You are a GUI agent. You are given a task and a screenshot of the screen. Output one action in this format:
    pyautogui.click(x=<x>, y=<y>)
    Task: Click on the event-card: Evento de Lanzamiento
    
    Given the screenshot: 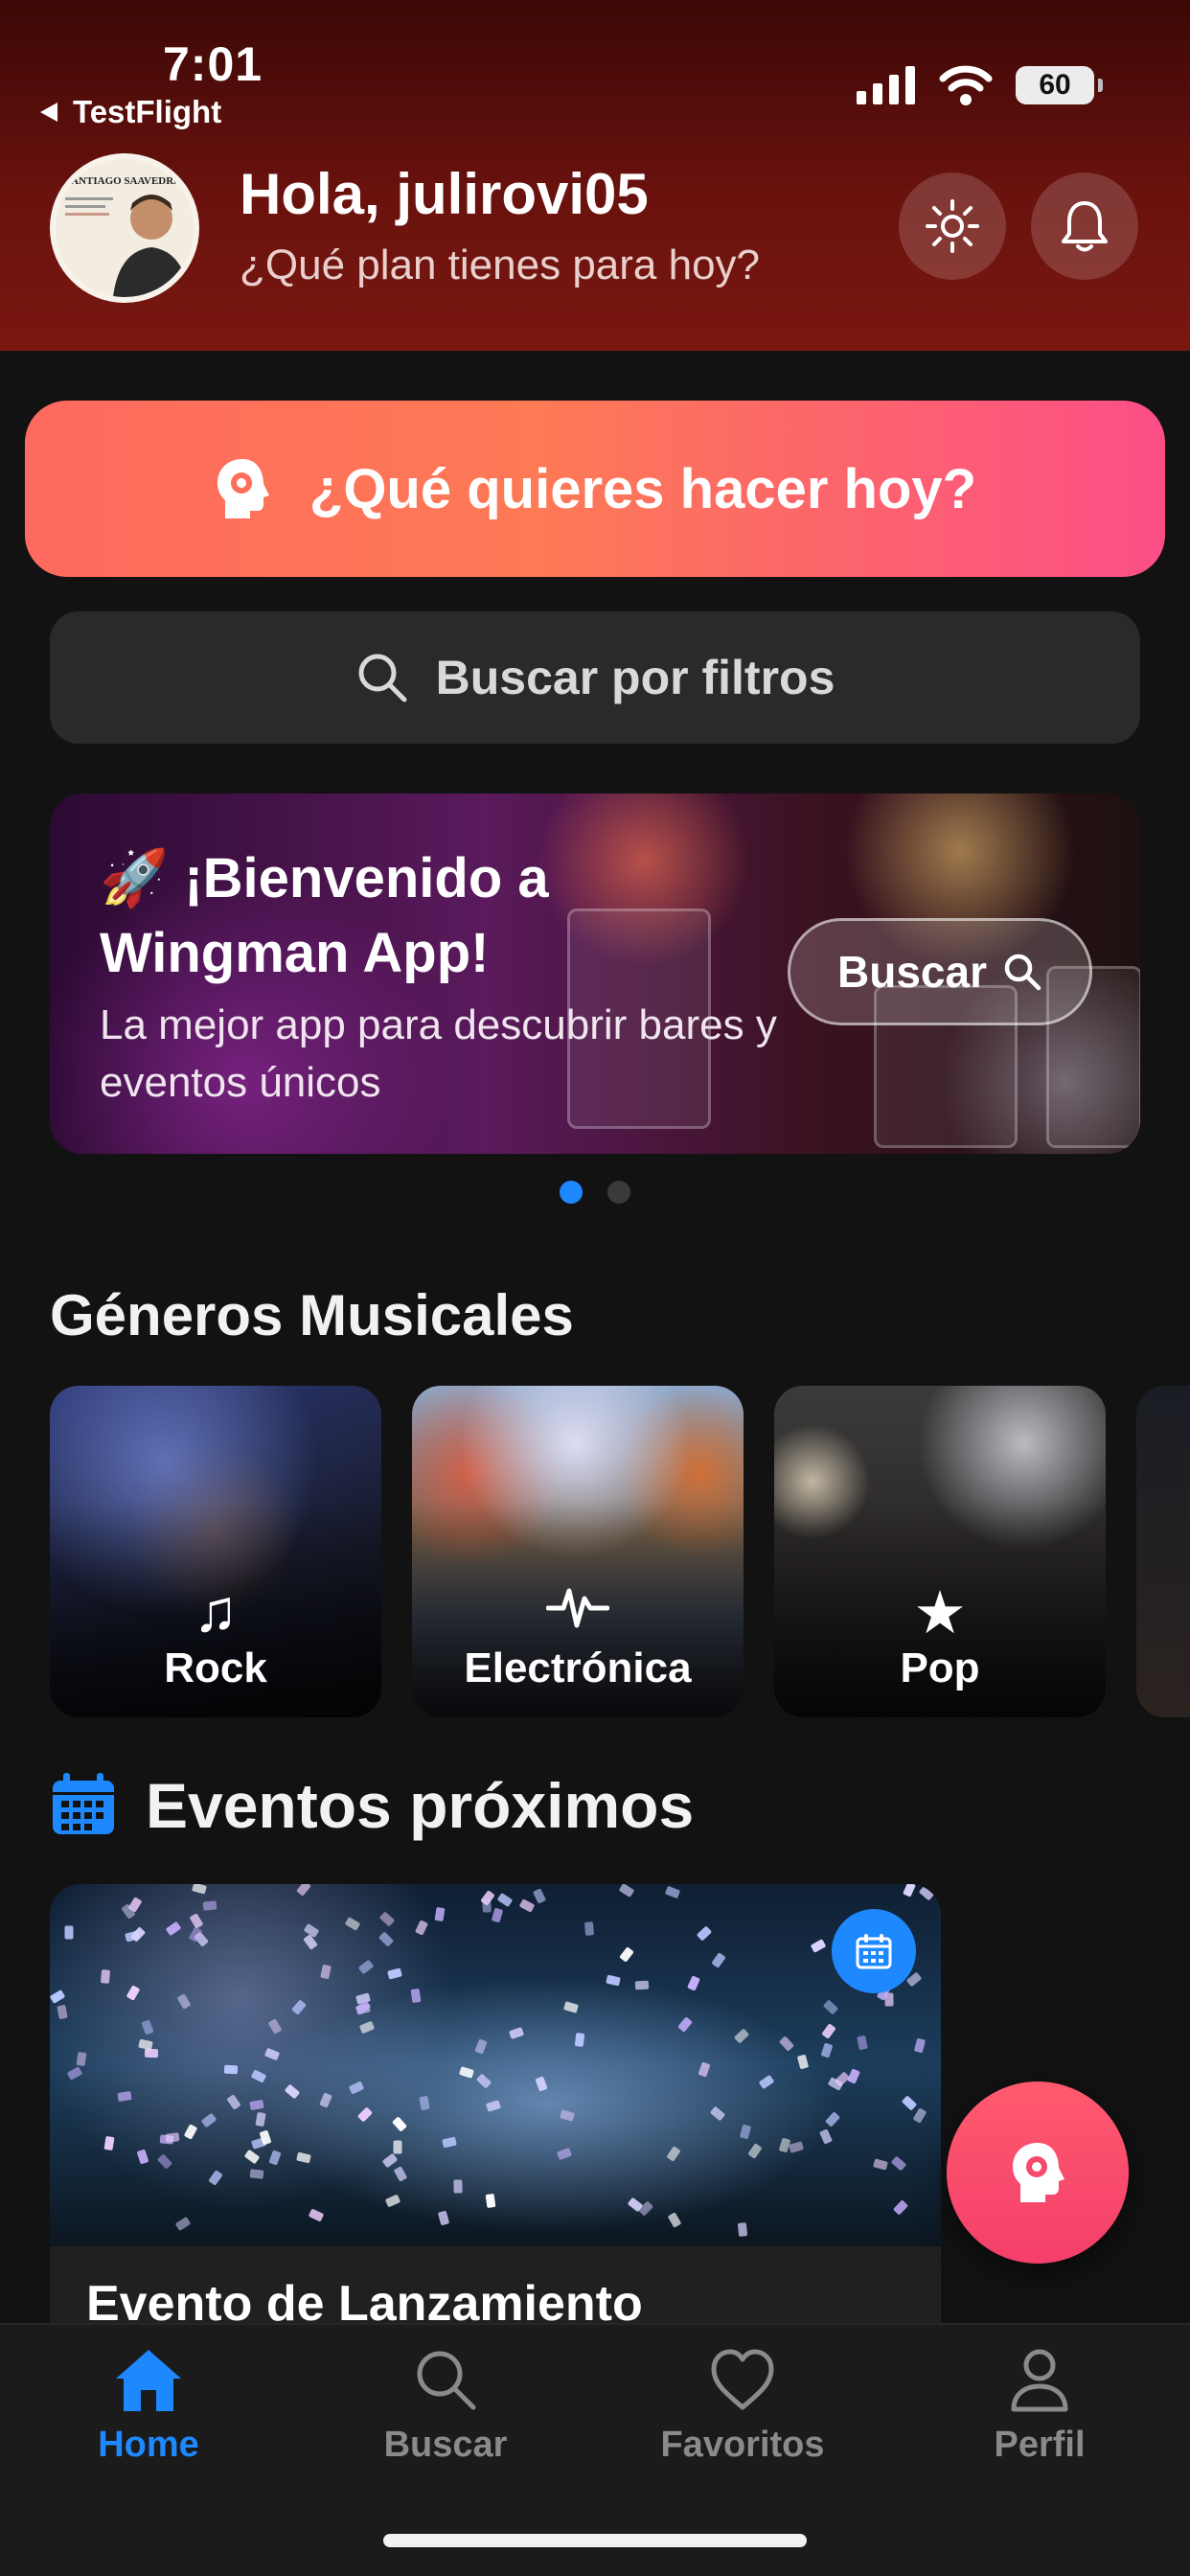 What is the action you would take?
    pyautogui.click(x=496, y=2104)
    